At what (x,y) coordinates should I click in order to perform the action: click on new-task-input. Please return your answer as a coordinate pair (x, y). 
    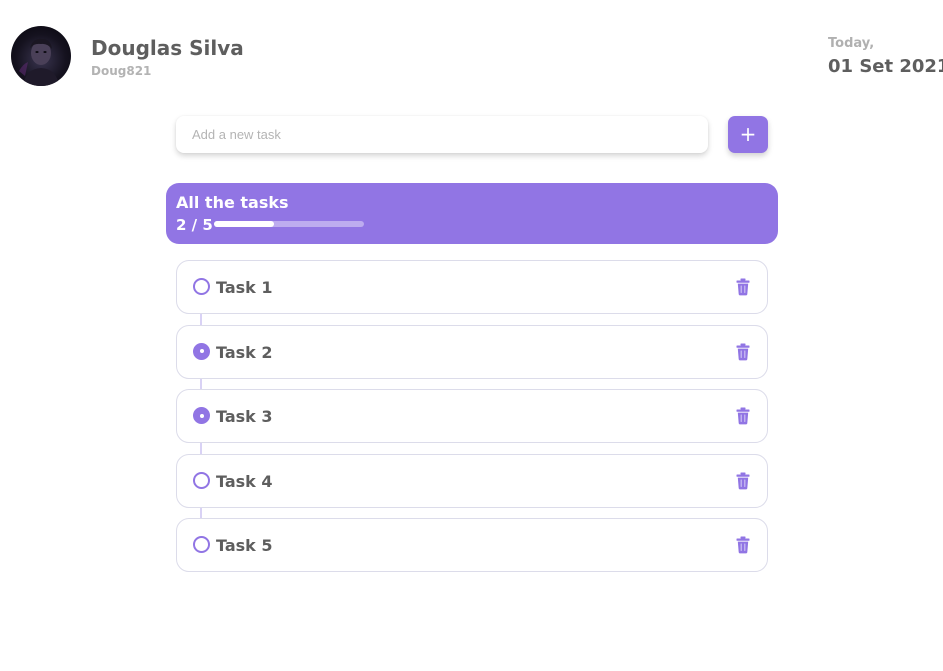
    Looking at the image, I should click on (442, 134).